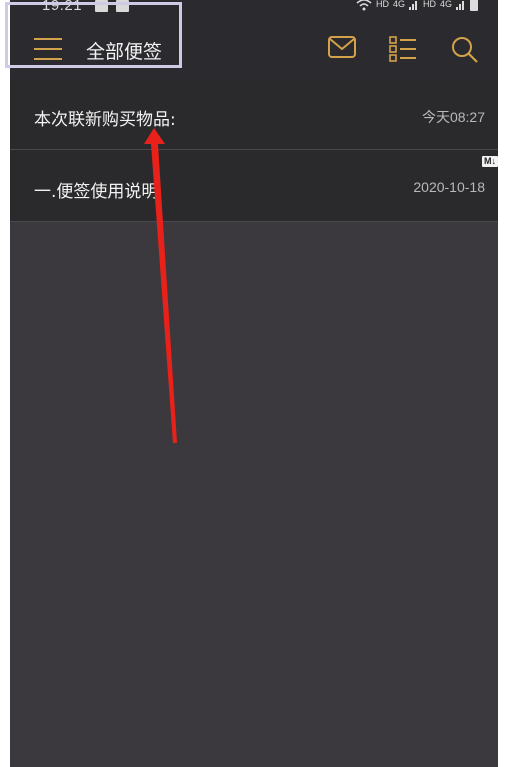 This screenshot has height=767, width=508. I want to click on search-icon, so click(465, 50).